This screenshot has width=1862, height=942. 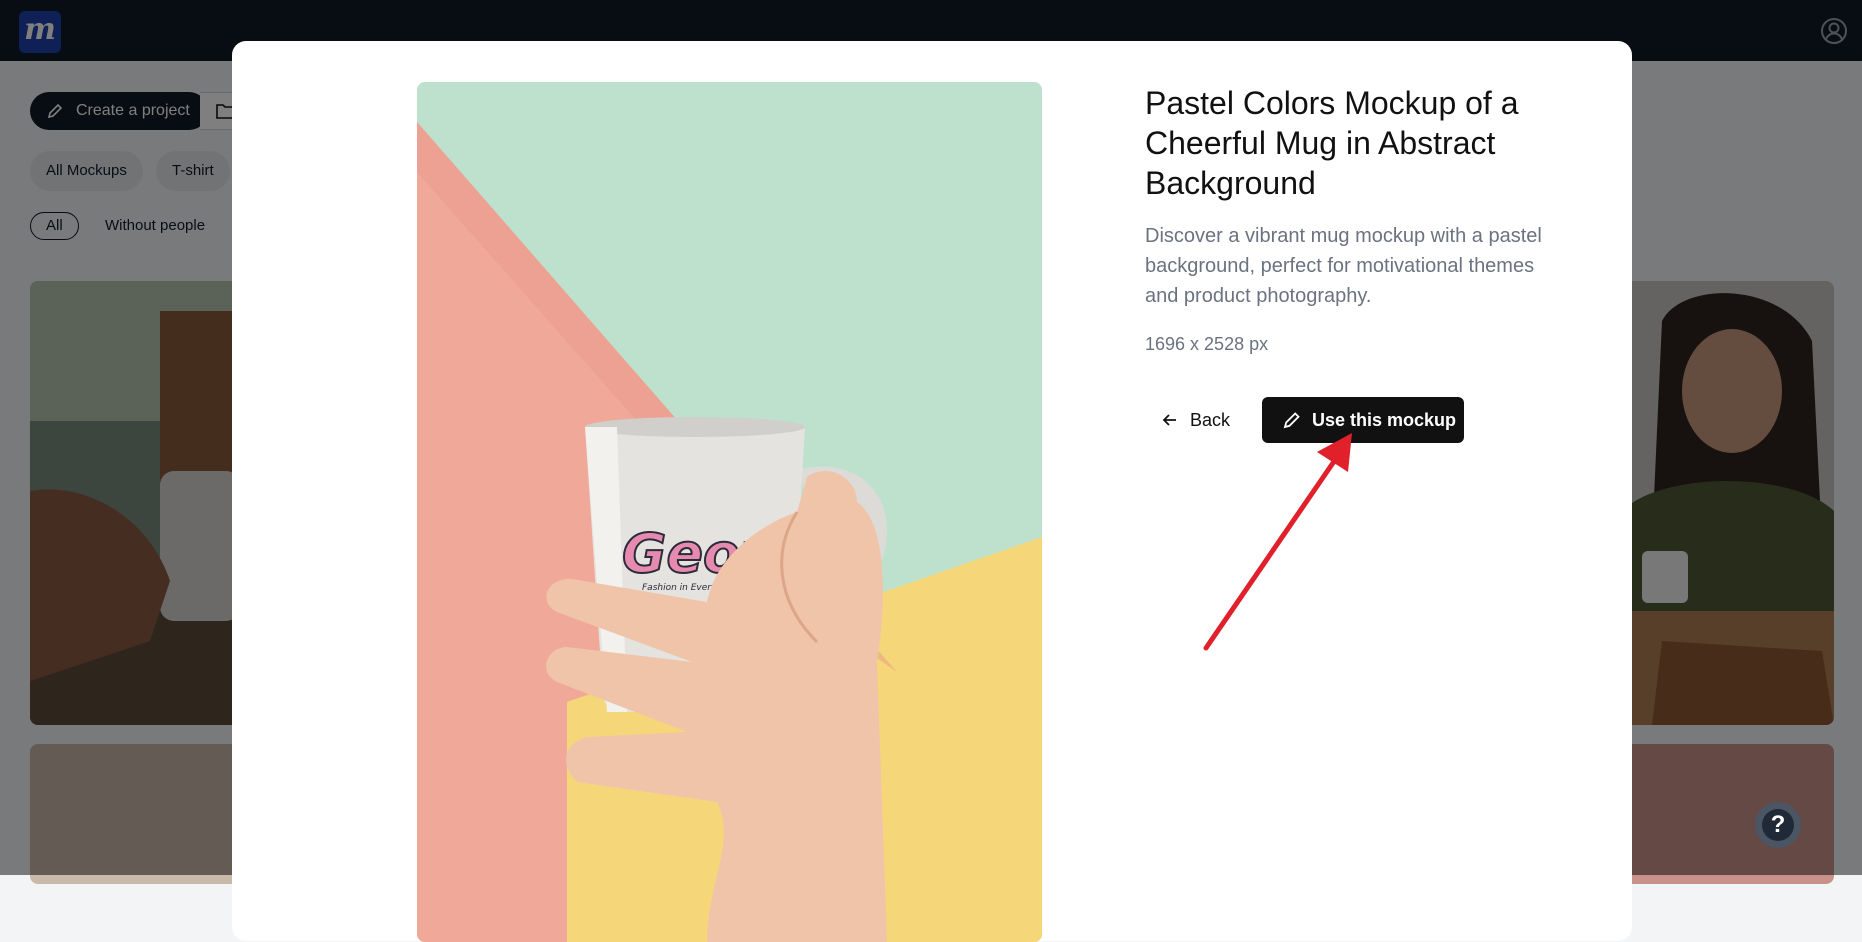 What do you see at coordinates (1384, 420) in the screenshot?
I see `use-this-mockup-label: Use this mockup` at bounding box center [1384, 420].